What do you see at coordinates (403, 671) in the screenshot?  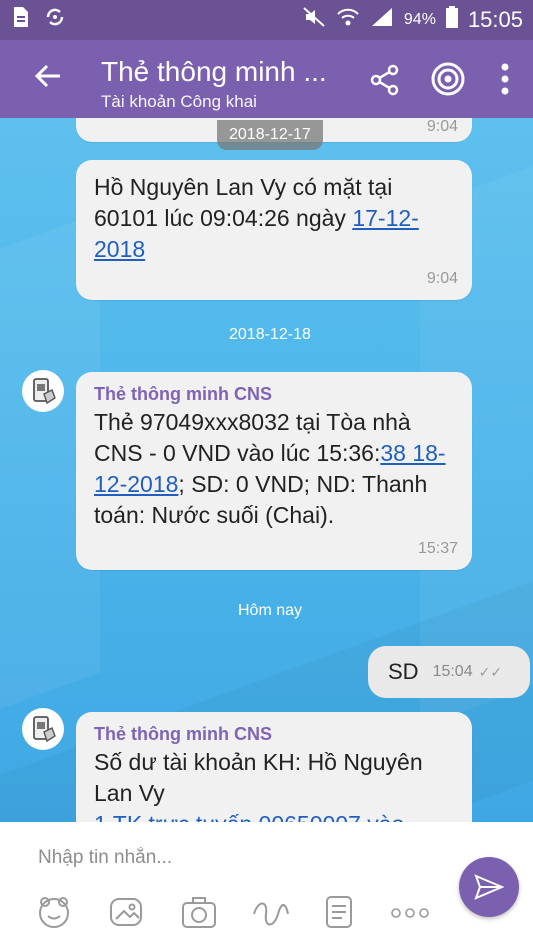 I see `message-text: SD` at bounding box center [403, 671].